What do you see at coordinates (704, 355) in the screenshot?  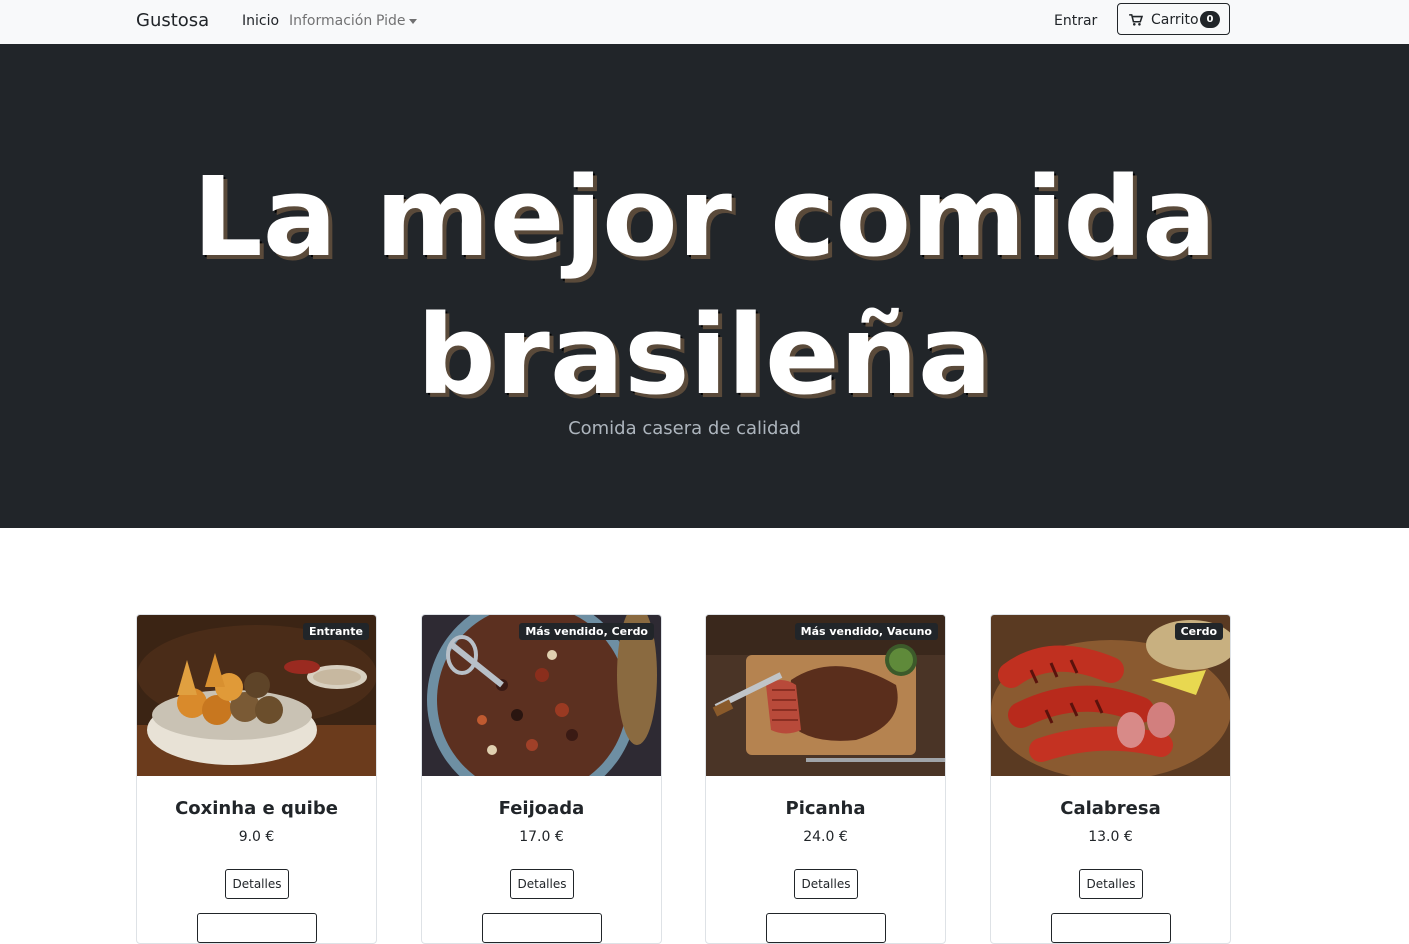 I see `hero-title-line2: brasileña` at bounding box center [704, 355].